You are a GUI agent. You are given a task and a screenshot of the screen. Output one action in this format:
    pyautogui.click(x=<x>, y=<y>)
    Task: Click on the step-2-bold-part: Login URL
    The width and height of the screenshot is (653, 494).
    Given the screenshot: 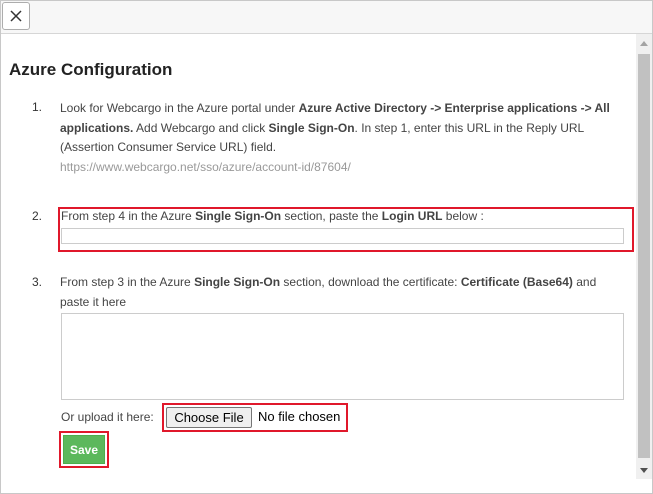 What is the action you would take?
    pyautogui.click(x=412, y=216)
    